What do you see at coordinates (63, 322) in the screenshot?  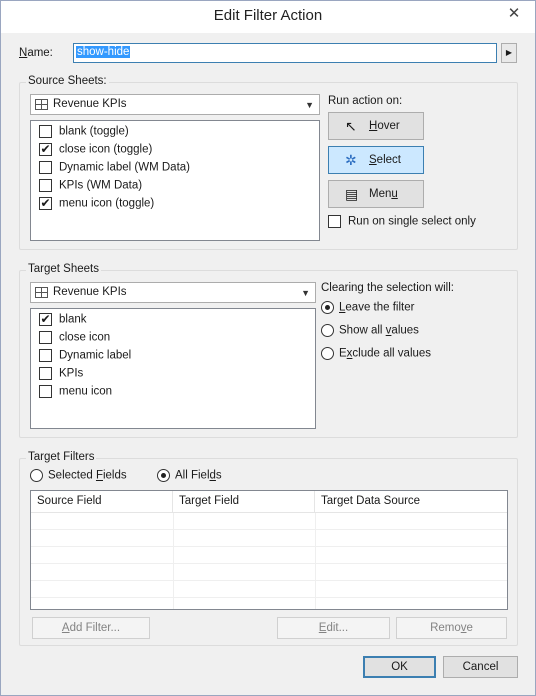 I see `target-sheet-item: ✔ blank` at bounding box center [63, 322].